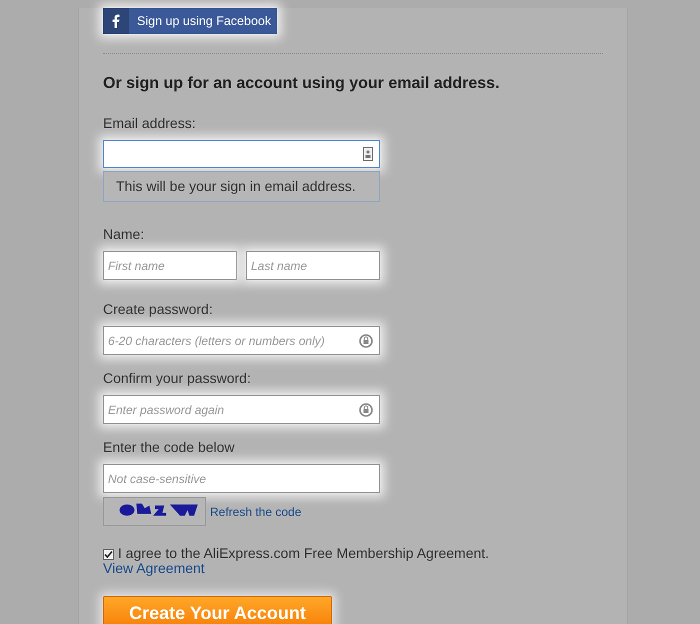 This screenshot has width=700, height=624. Describe the element at coordinates (241, 409) in the screenshot. I see `confirm-password-field: Enter password again` at that location.